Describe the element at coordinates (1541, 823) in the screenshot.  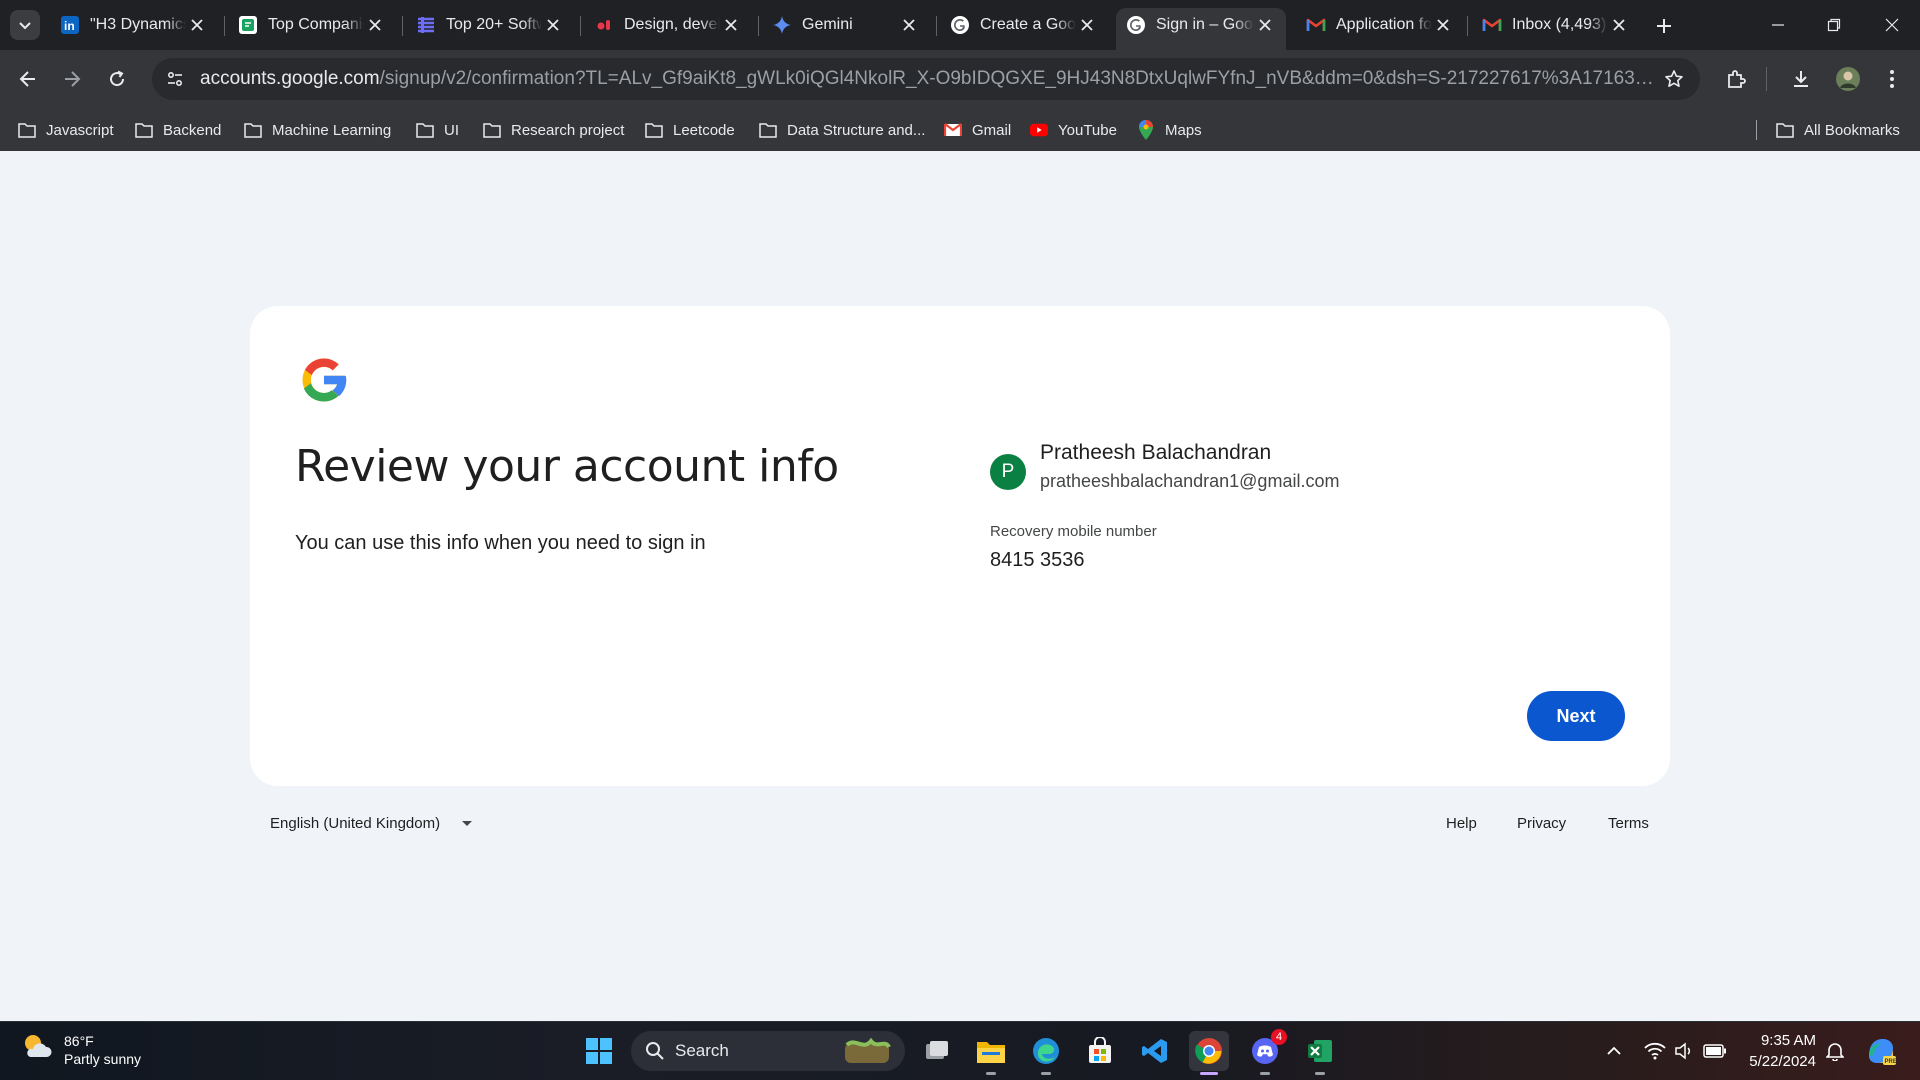
I see `privacy-link: Privacy` at that location.